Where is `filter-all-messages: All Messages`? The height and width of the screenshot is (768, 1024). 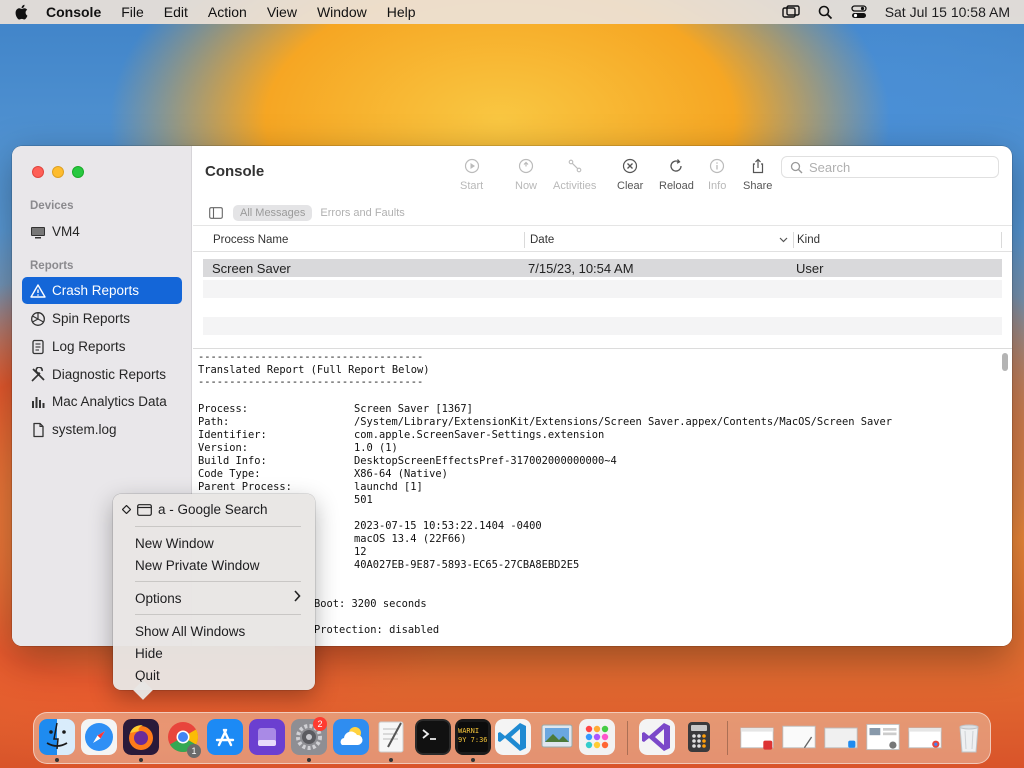 filter-all-messages: All Messages is located at coordinates (273, 212).